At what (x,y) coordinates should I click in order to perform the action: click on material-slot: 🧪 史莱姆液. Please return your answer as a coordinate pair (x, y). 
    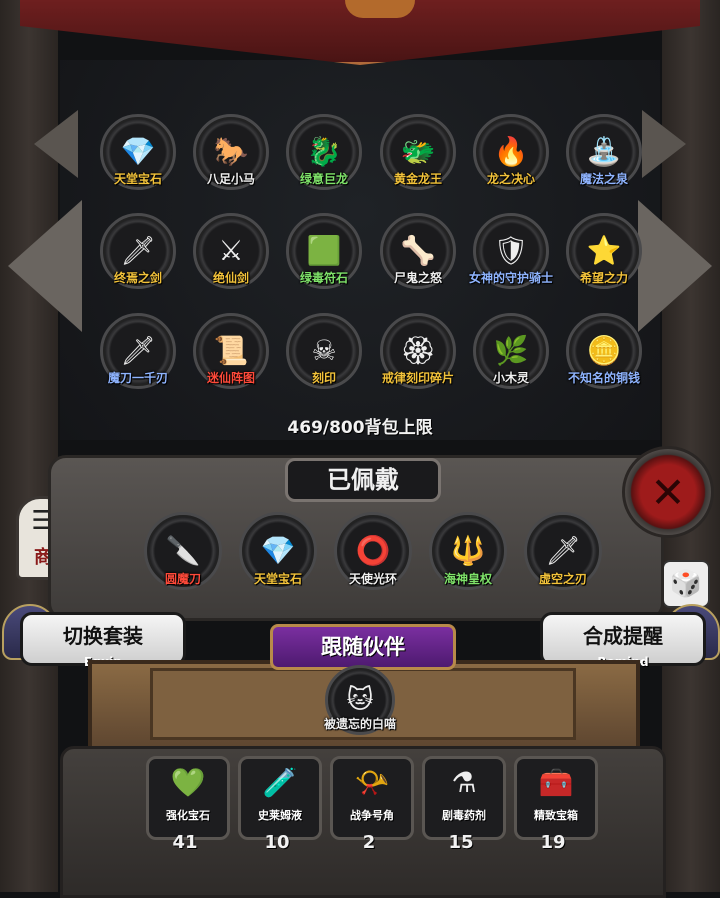
    Looking at the image, I should click on (280, 798).